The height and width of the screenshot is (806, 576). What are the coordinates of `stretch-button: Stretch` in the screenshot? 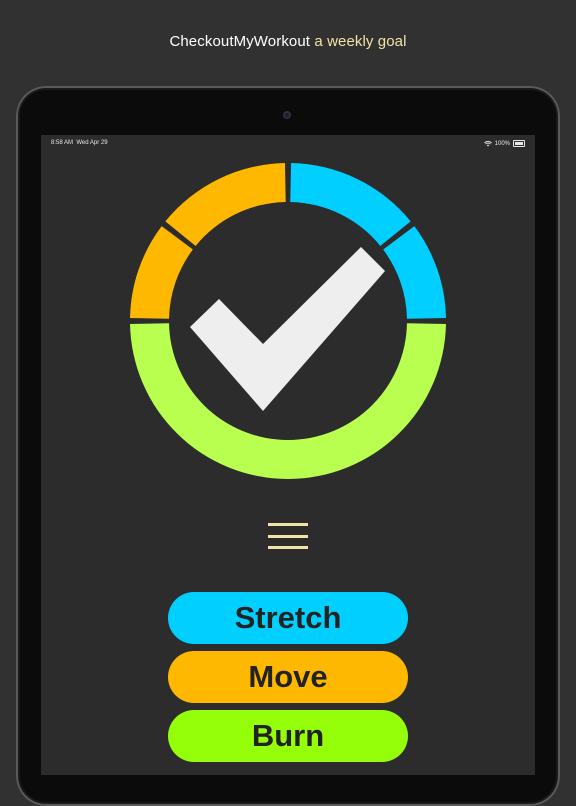 It's located at (288, 618).